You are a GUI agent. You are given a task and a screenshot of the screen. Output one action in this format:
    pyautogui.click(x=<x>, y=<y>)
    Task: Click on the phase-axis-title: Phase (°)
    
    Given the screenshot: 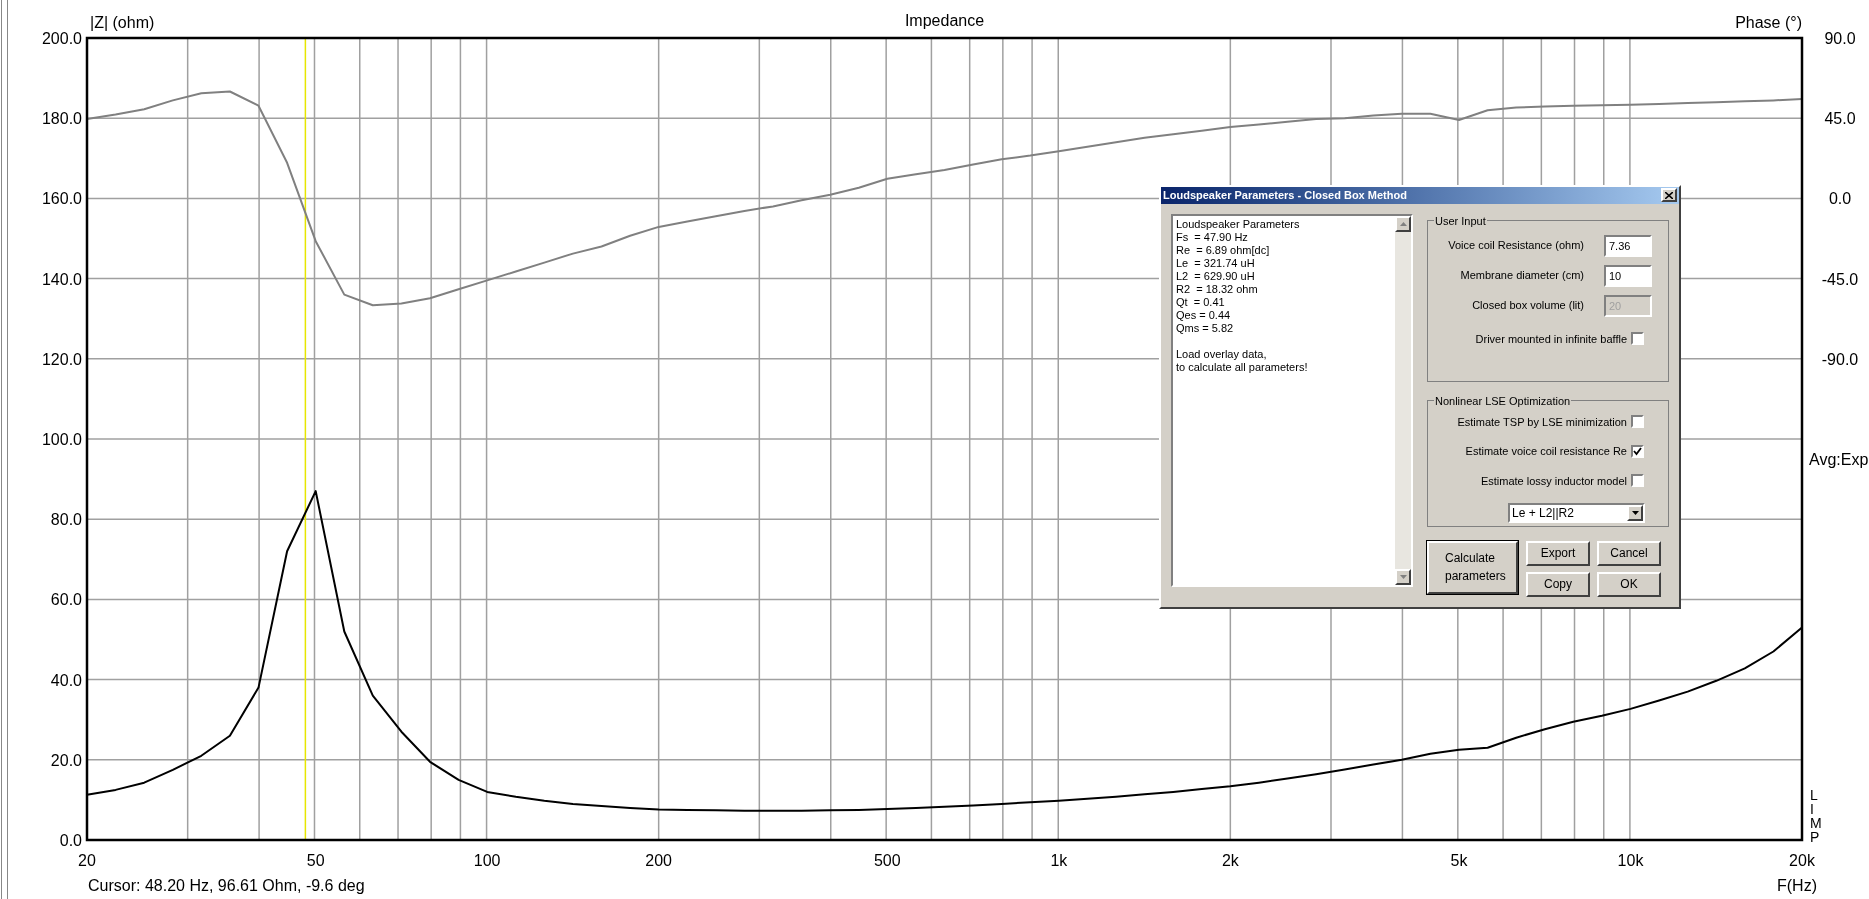 What is the action you would take?
    pyautogui.click(x=1768, y=22)
    